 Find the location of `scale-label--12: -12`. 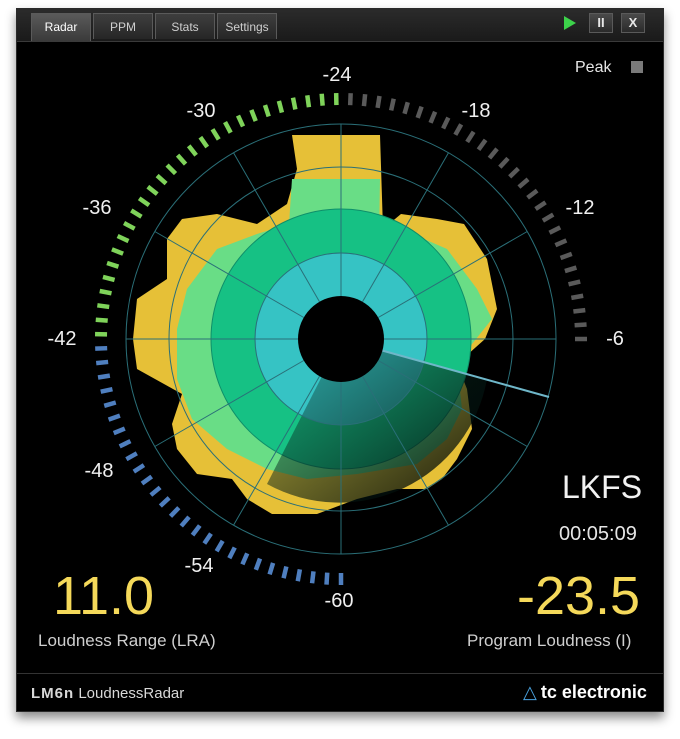

scale-label--12: -12 is located at coordinates (580, 208).